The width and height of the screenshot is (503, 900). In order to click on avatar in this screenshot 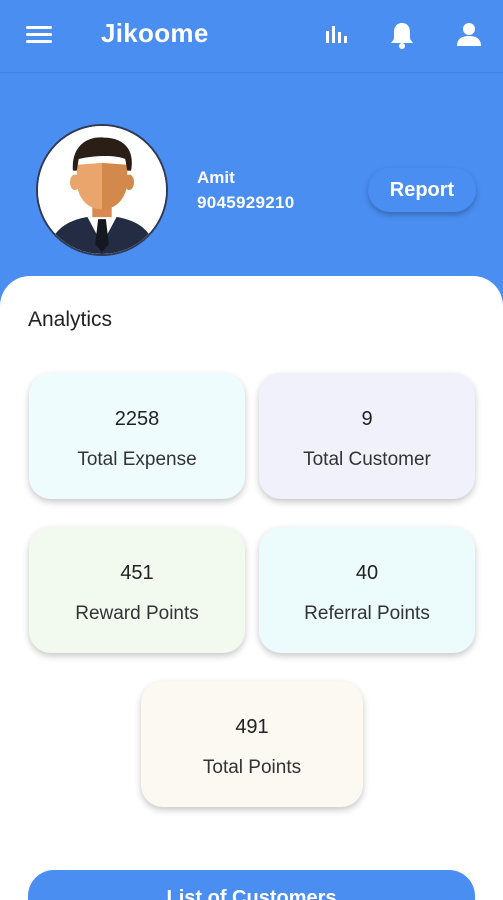, I will do `click(102, 190)`.